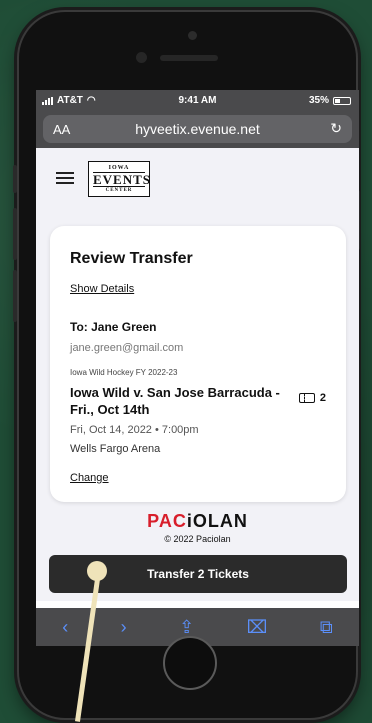 The height and width of the screenshot is (723, 372). Describe the element at coordinates (124, 372) in the screenshot. I see `event-series: Iowa Wild Hockey FY 2022-23` at that location.